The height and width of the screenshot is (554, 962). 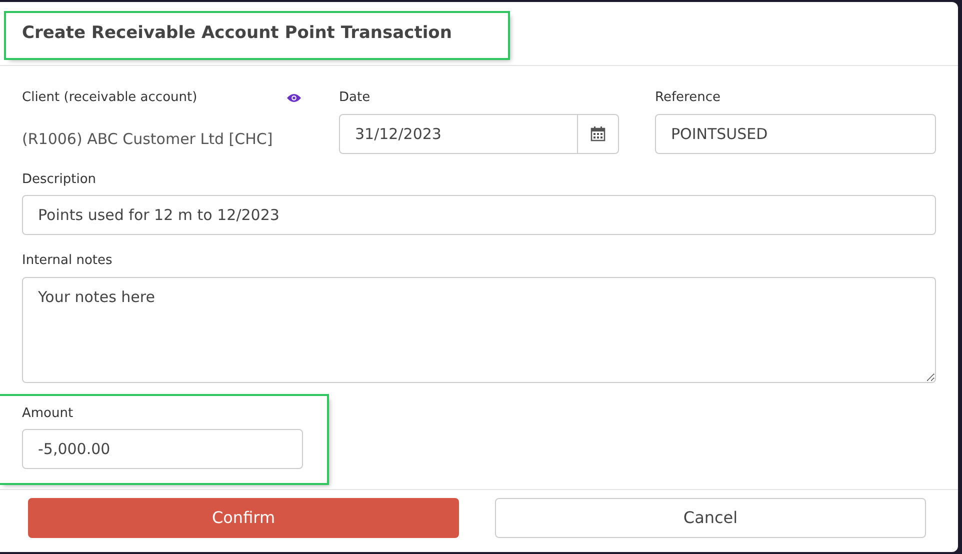 I want to click on field-label: Client (receivable account), so click(x=110, y=98).